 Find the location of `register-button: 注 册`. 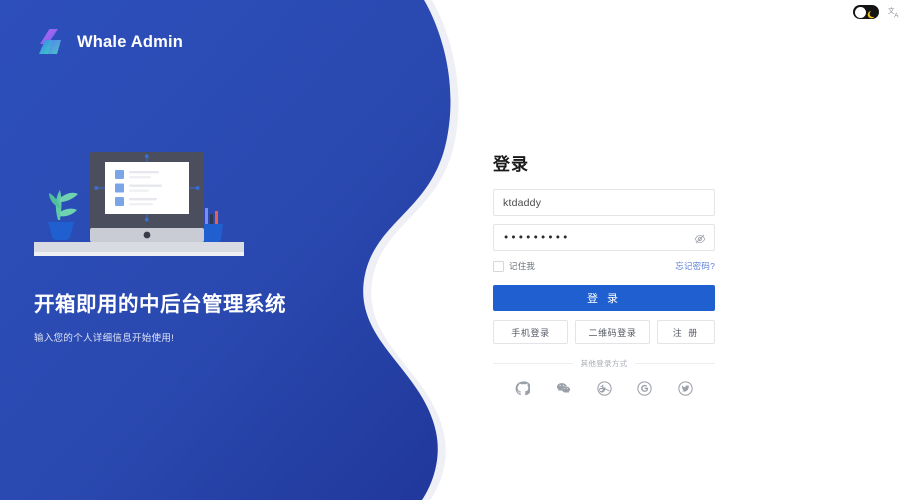

register-button: 注 册 is located at coordinates (686, 332).